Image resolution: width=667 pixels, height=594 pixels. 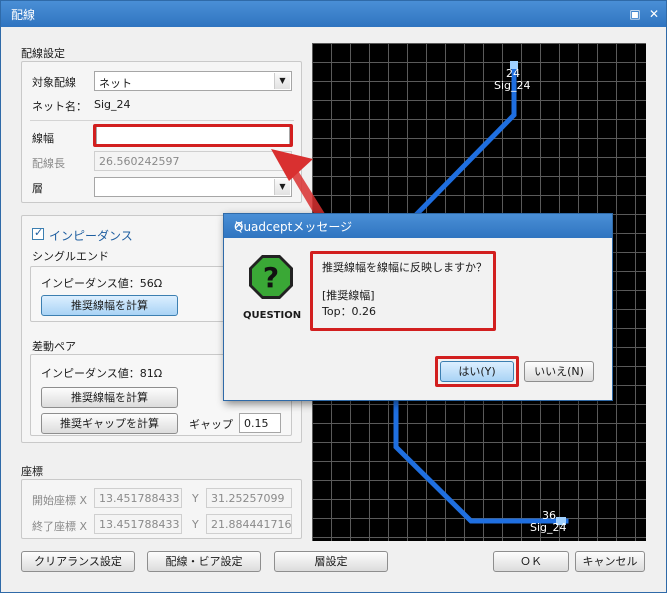 I want to click on dialog-titlebar: Quadceptメッセージ ✕, so click(x=418, y=226).